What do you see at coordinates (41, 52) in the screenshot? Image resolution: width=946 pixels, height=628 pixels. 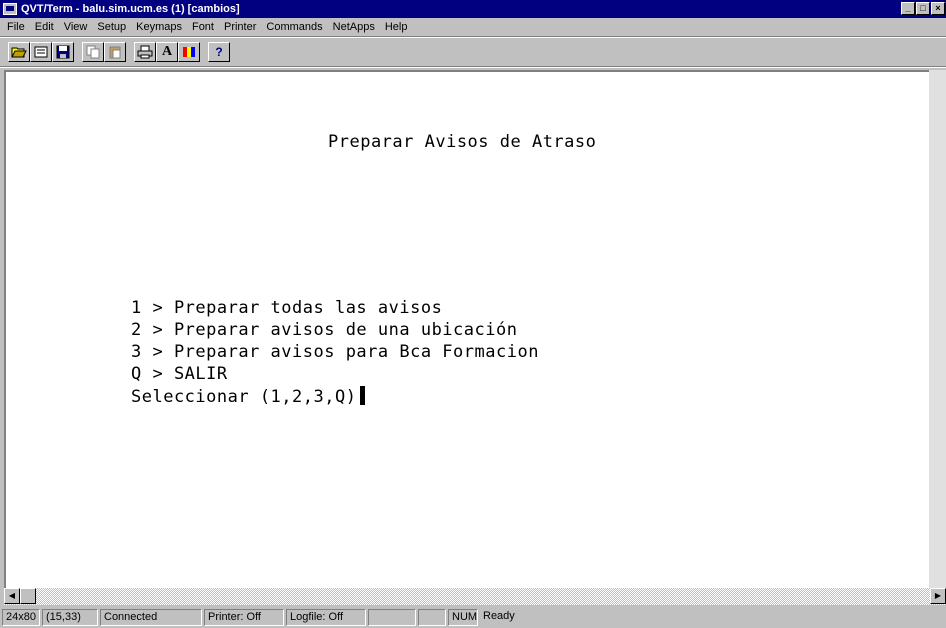 I see `session-icon` at bounding box center [41, 52].